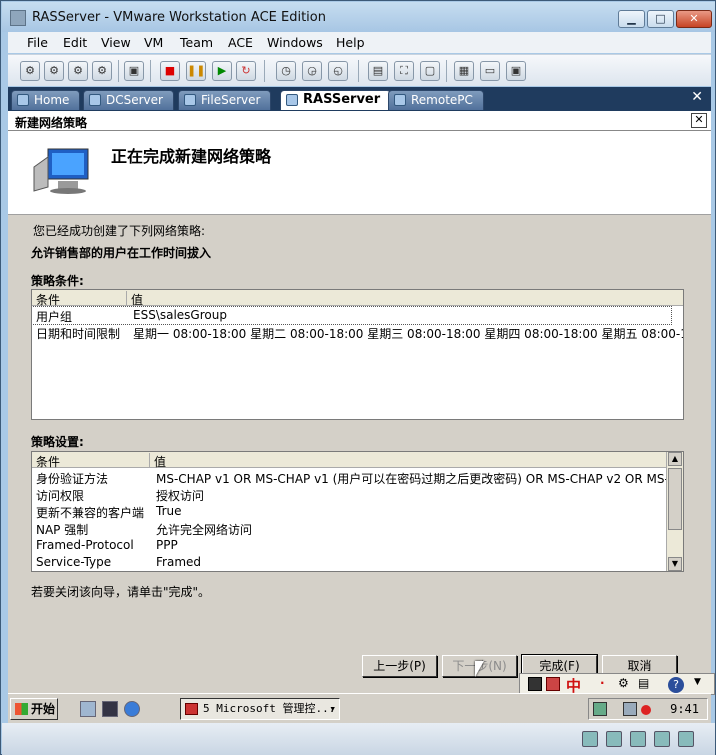 The image size is (716, 755). I want to click on server-manager-icon, so click(88, 709).